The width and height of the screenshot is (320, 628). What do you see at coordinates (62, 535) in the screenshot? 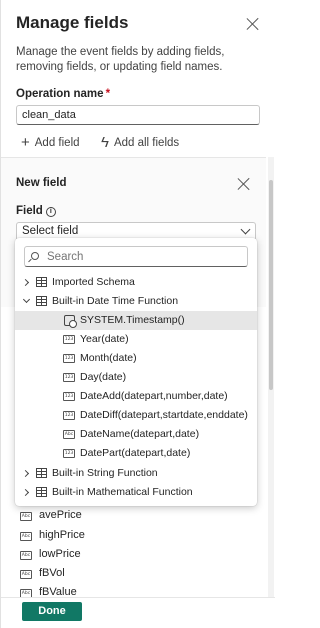
I see `field-name: highPrice` at bounding box center [62, 535].